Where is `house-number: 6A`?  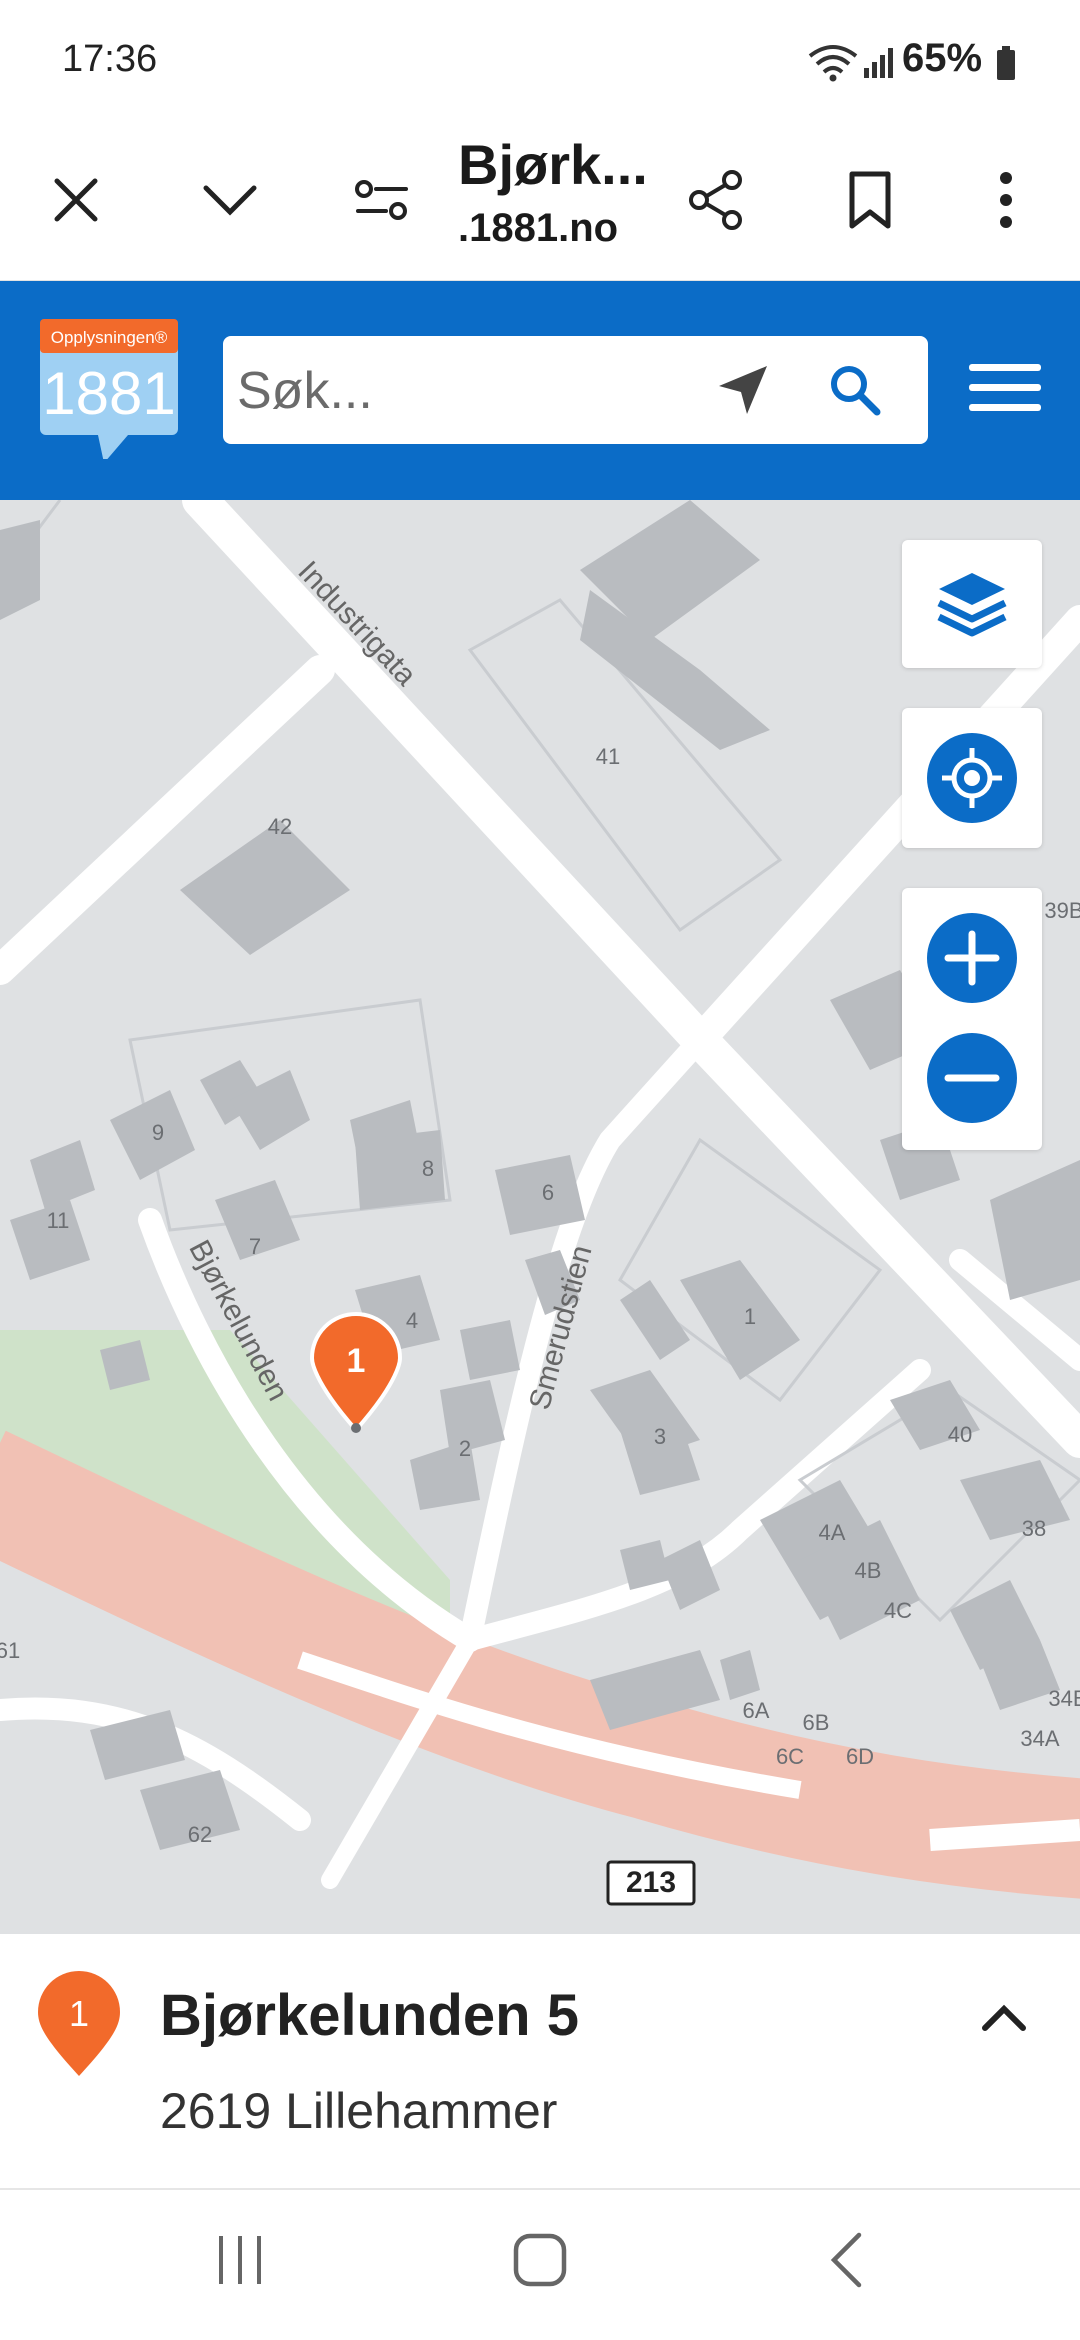 house-number: 6A is located at coordinates (756, 1710).